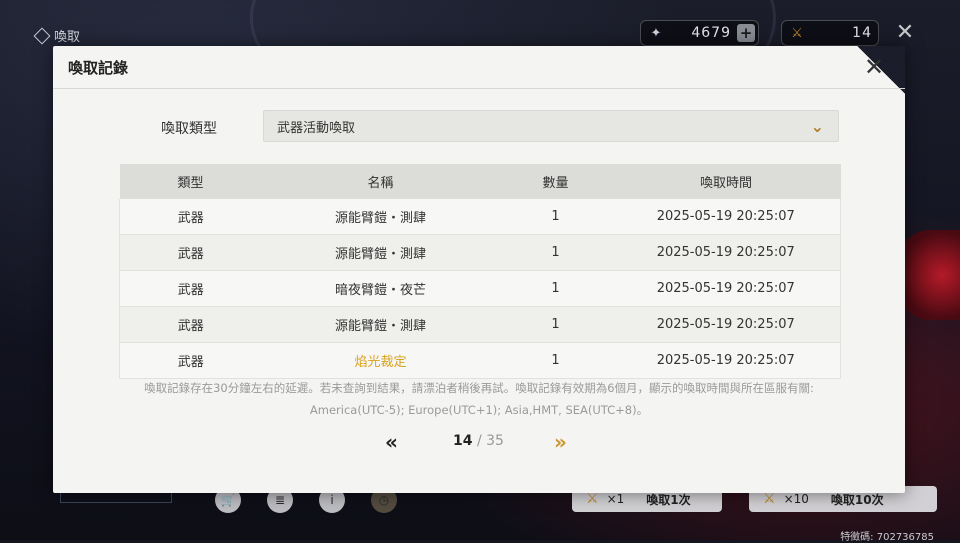 Image resolution: width=960 pixels, height=543 pixels. I want to click on page-indicator: 14 / 35, so click(478, 441).